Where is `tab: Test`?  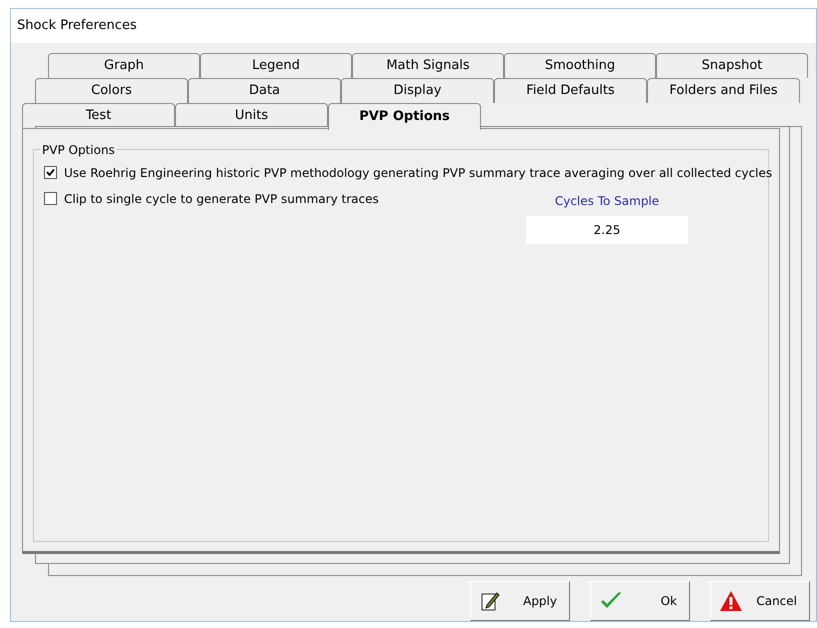 tab: Test is located at coordinates (98, 115).